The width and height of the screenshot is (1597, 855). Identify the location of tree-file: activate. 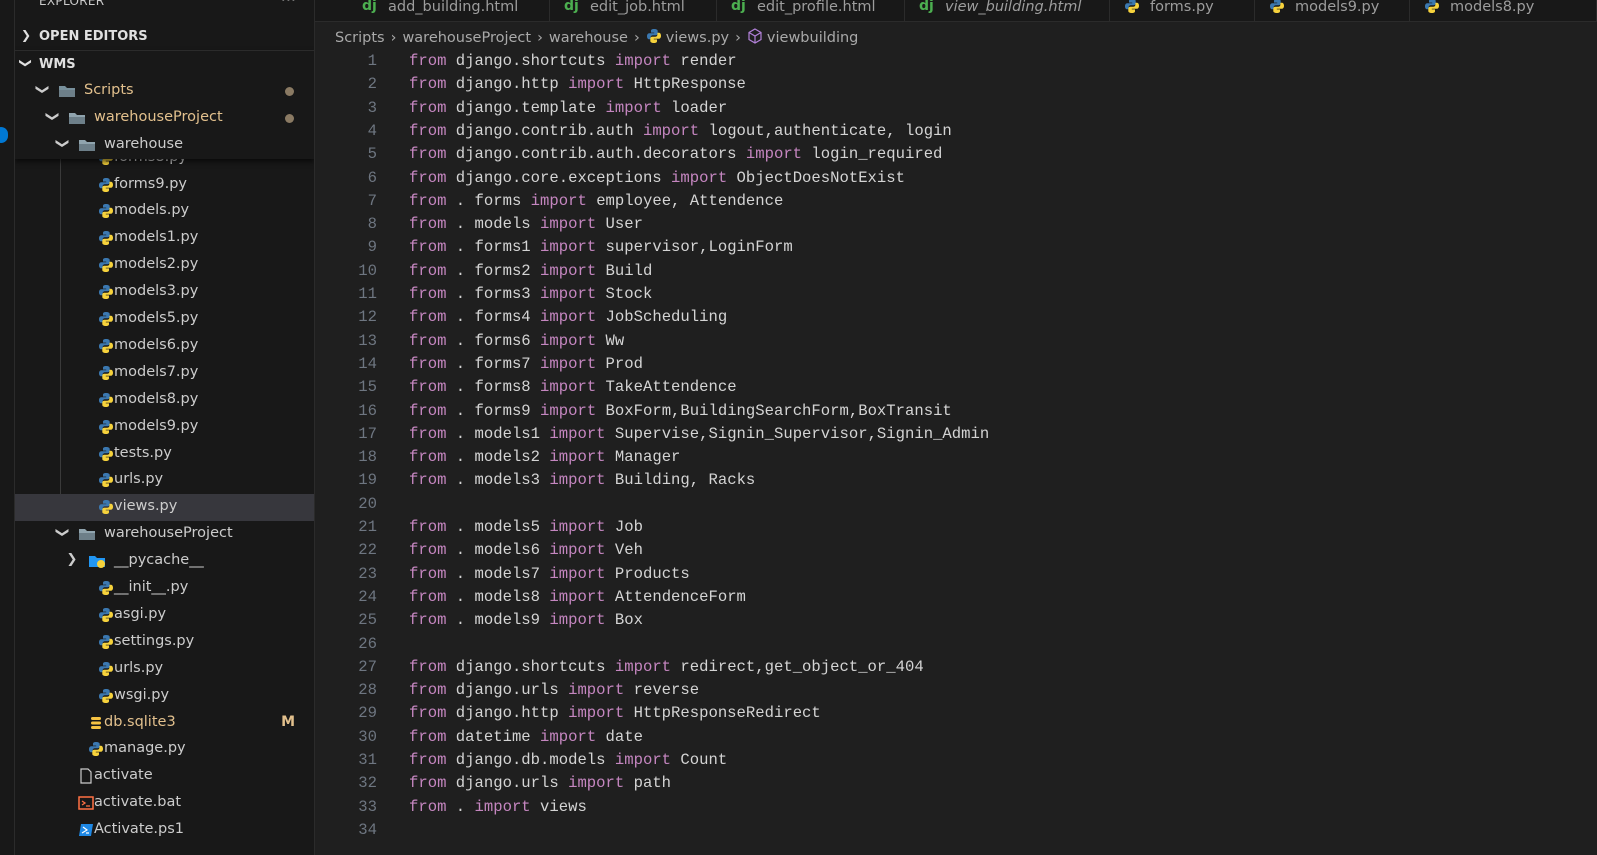
(164, 776).